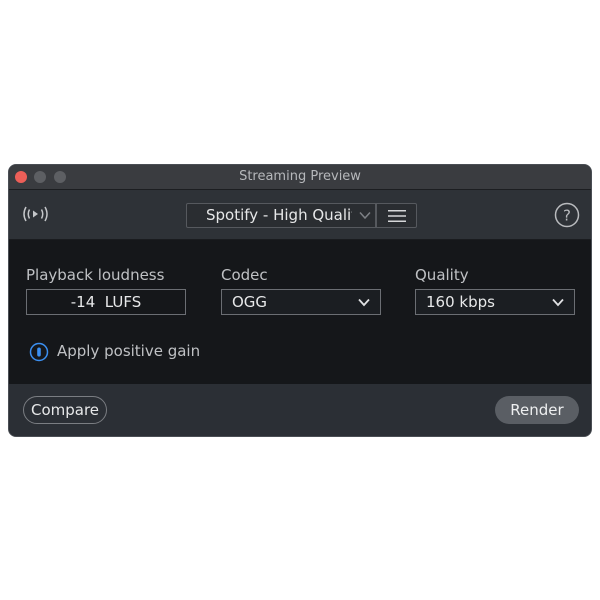  I want to click on preset-select-value: Spotify - High Quality, so click(279, 215).